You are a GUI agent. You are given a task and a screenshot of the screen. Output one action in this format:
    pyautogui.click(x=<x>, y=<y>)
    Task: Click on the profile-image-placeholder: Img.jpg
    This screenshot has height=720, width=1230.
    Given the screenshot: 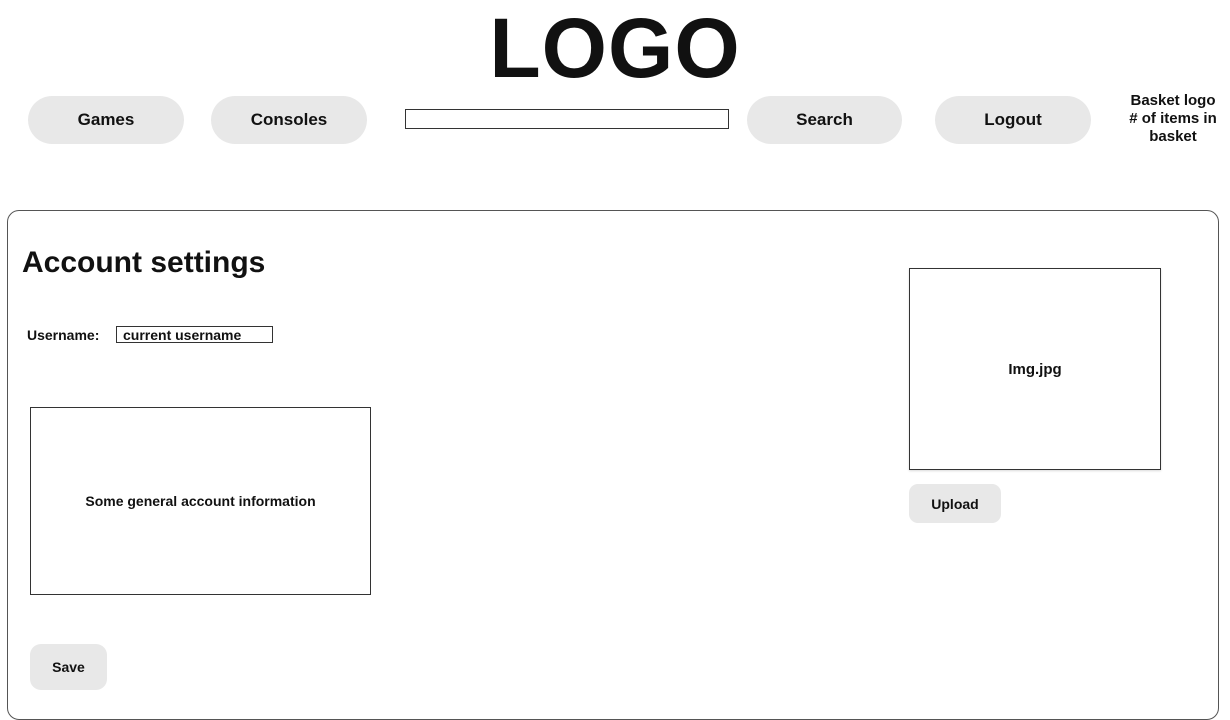 What is the action you would take?
    pyautogui.click(x=1035, y=369)
    